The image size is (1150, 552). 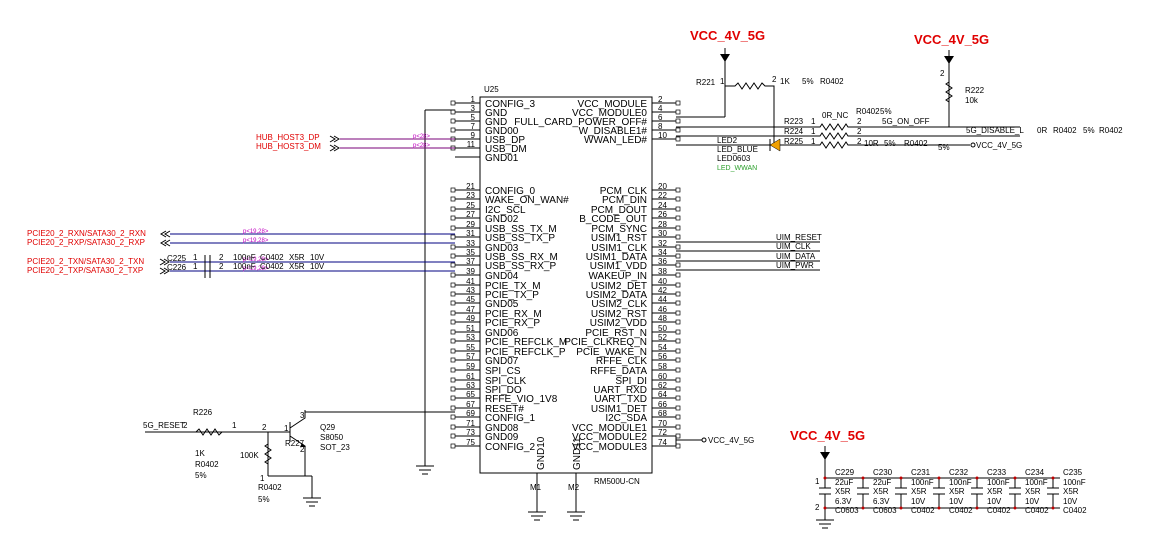 I want to click on net-txn: PCIE20_2_TXN/SATA30_2_TXN, so click(x=85, y=261).